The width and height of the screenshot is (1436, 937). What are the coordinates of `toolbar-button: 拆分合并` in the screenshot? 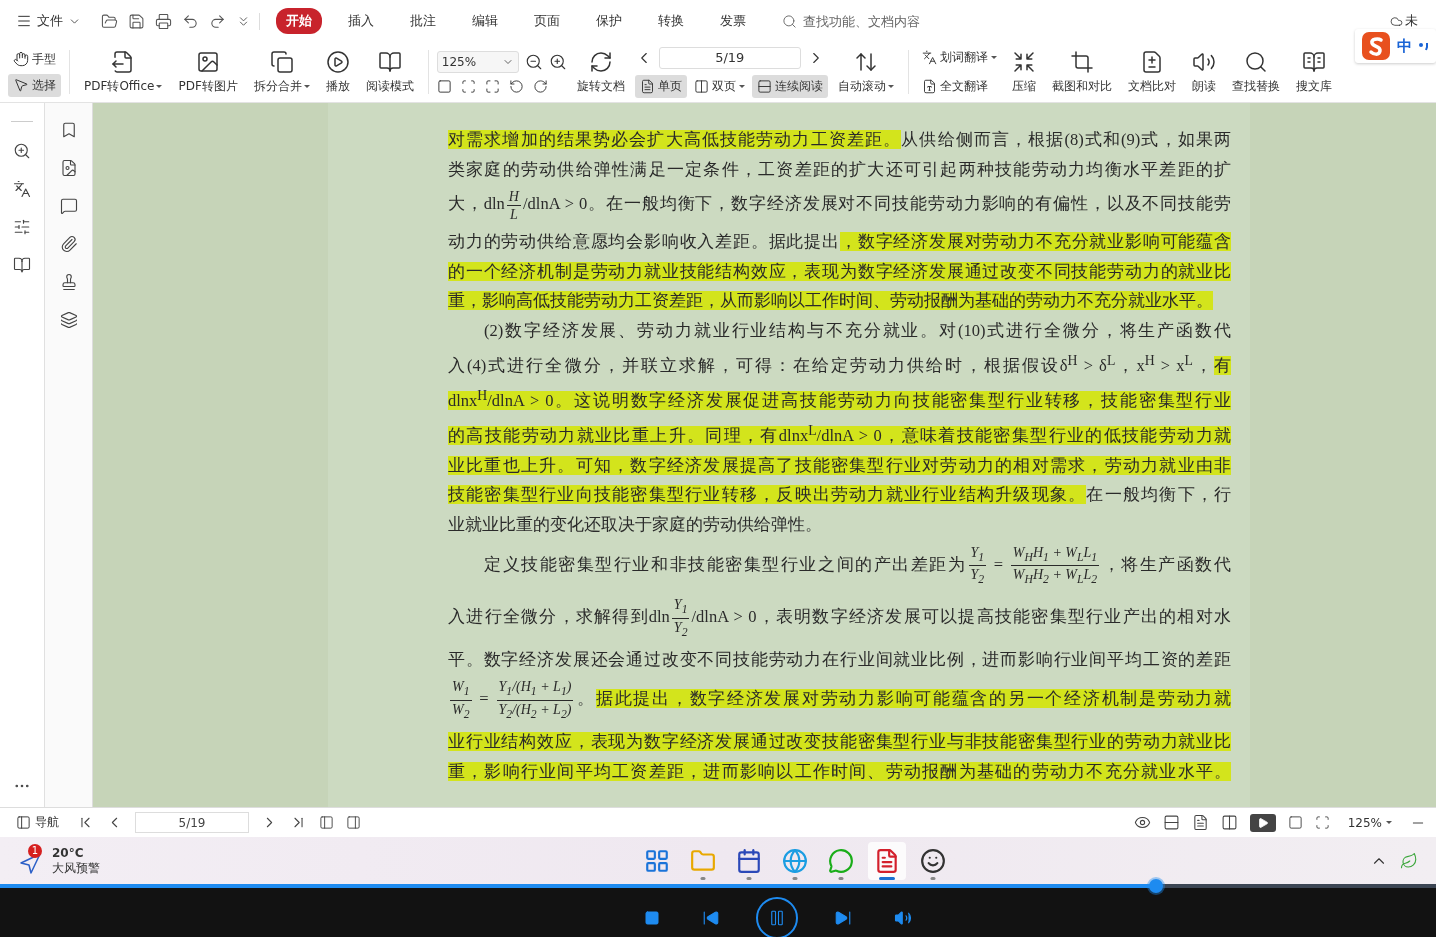 It's located at (281, 72).